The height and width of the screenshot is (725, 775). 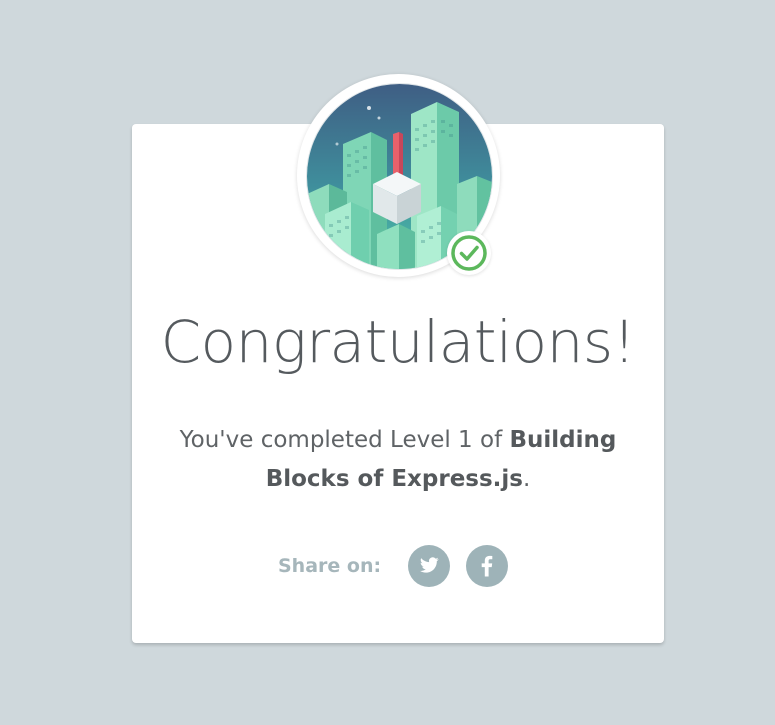 What do you see at coordinates (398, 175) in the screenshot?
I see `level-badge` at bounding box center [398, 175].